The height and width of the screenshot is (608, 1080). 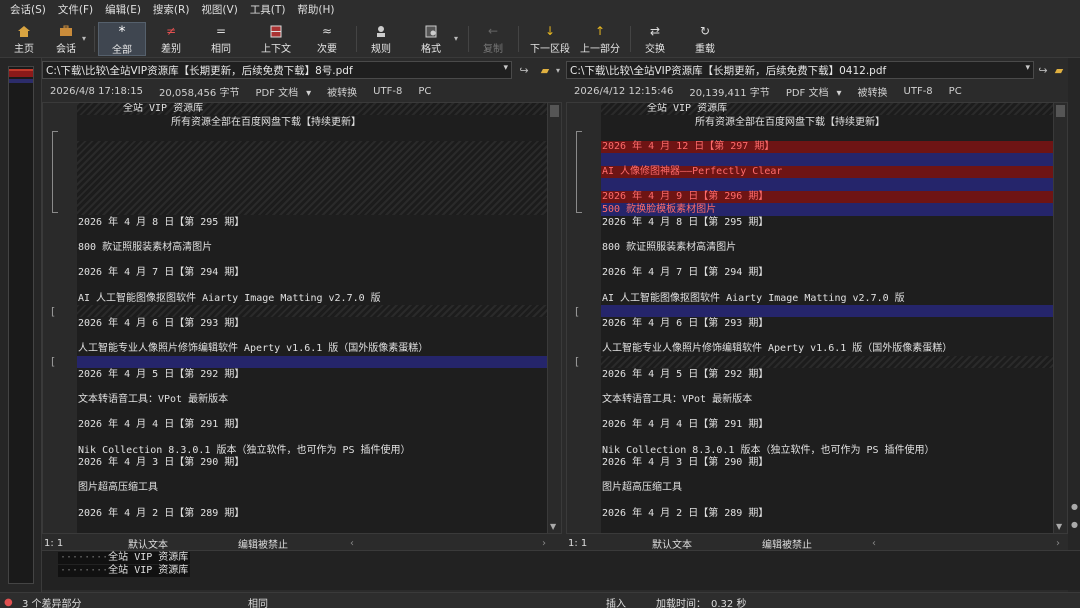 What do you see at coordinates (21, 325) in the screenshot?
I see `diff-overview-map` at bounding box center [21, 325].